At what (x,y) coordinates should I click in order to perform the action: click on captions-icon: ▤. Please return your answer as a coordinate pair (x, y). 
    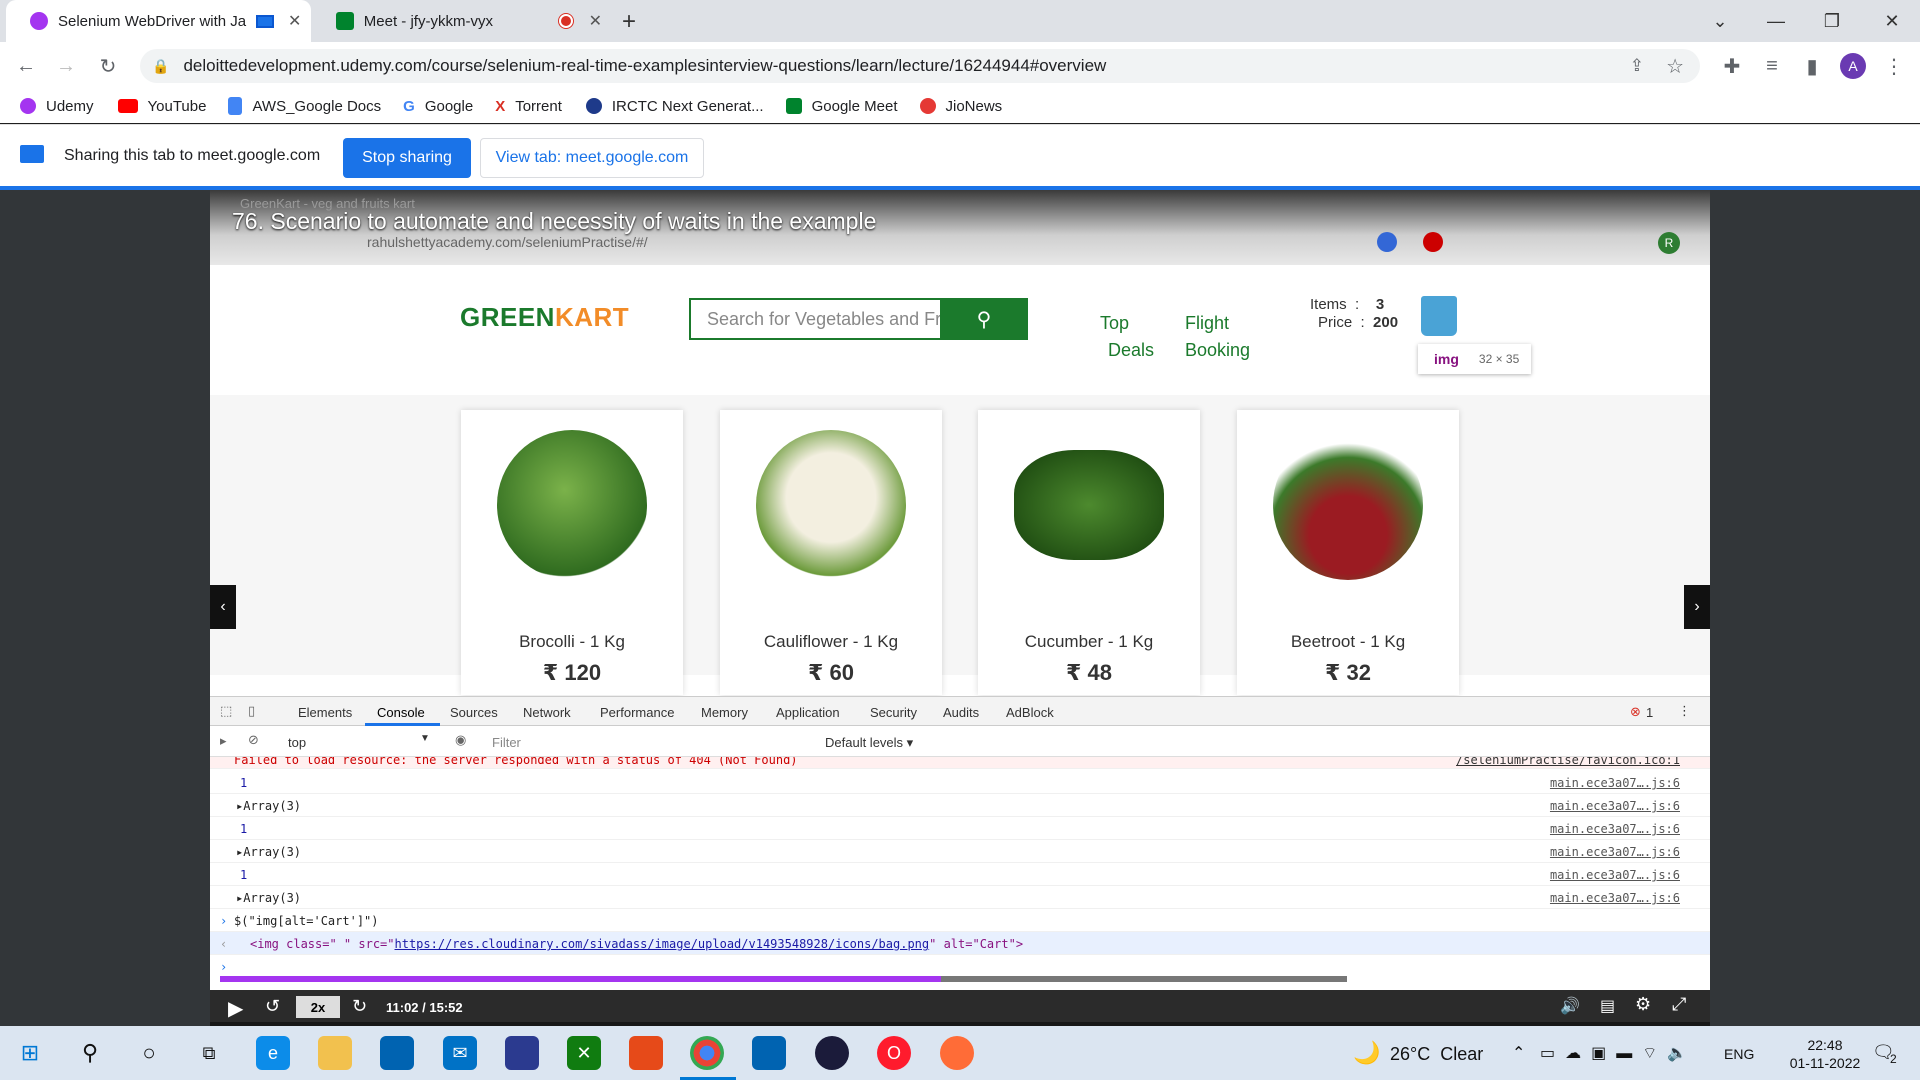
    Looking at the image, I should click on (1607, 1006).